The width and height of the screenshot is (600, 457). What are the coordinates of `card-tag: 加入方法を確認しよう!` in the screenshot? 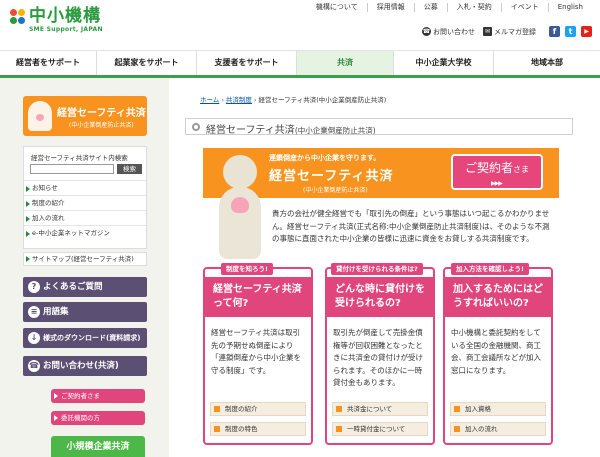 It's located at (490, 269).